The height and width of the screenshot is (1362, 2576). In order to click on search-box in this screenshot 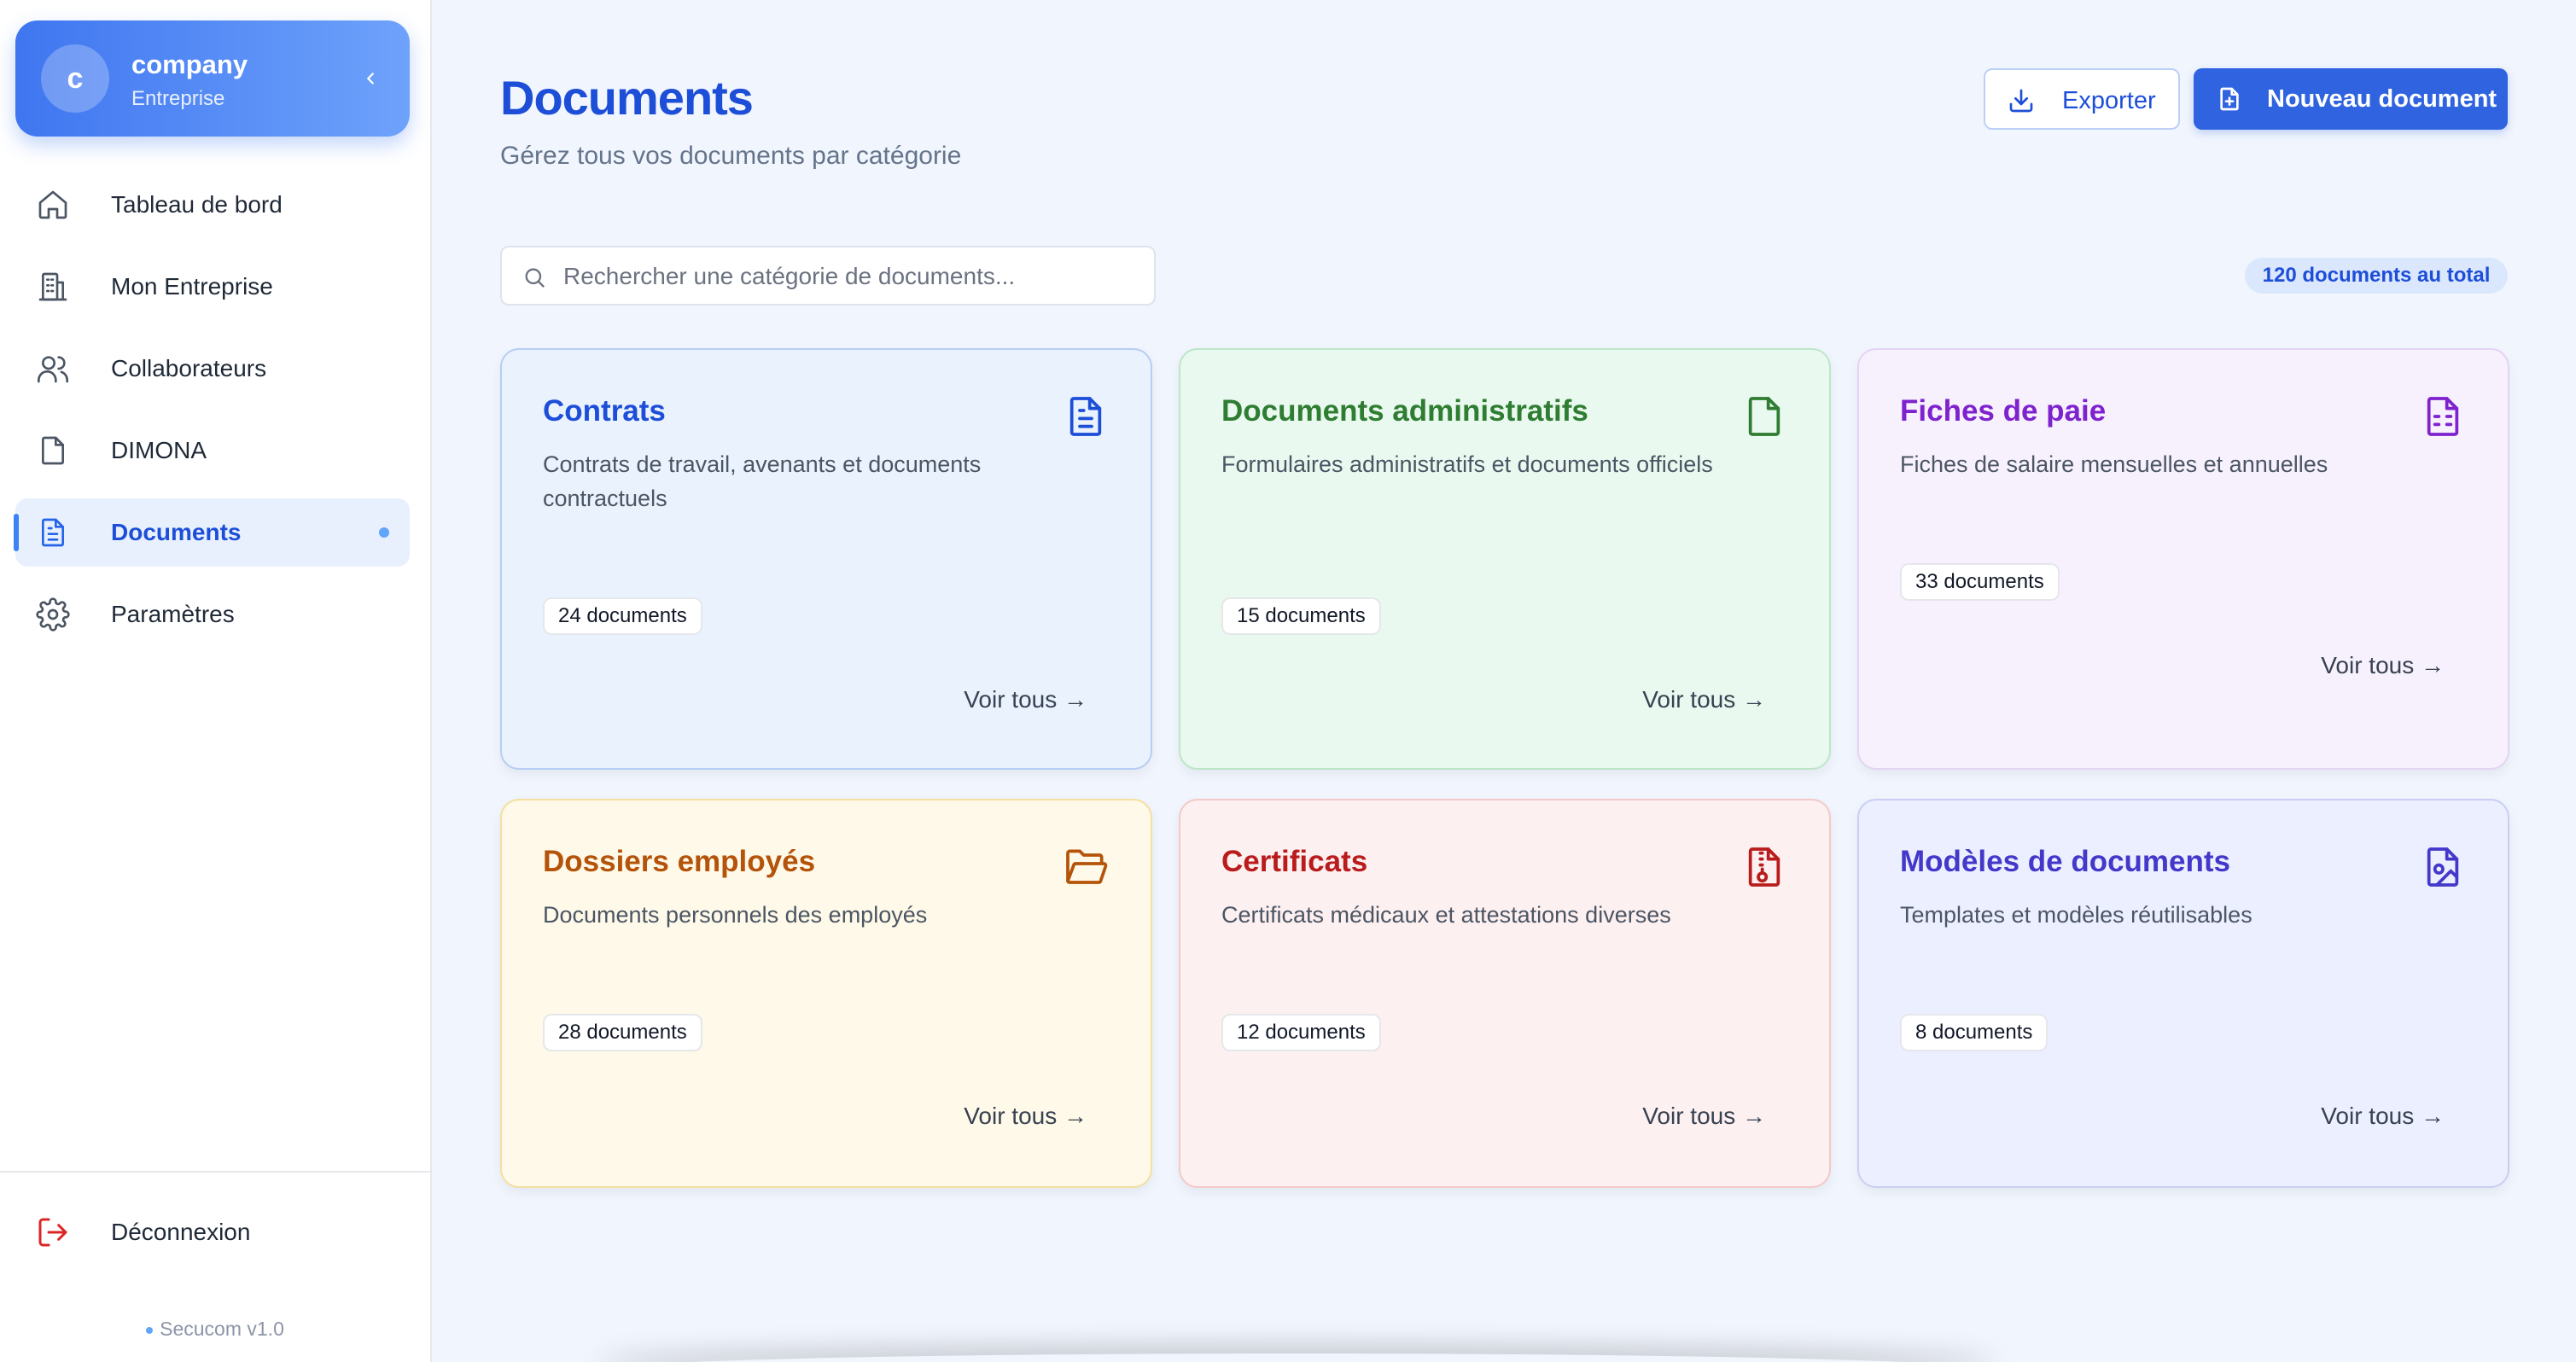, I will do `click(828, 276)`.